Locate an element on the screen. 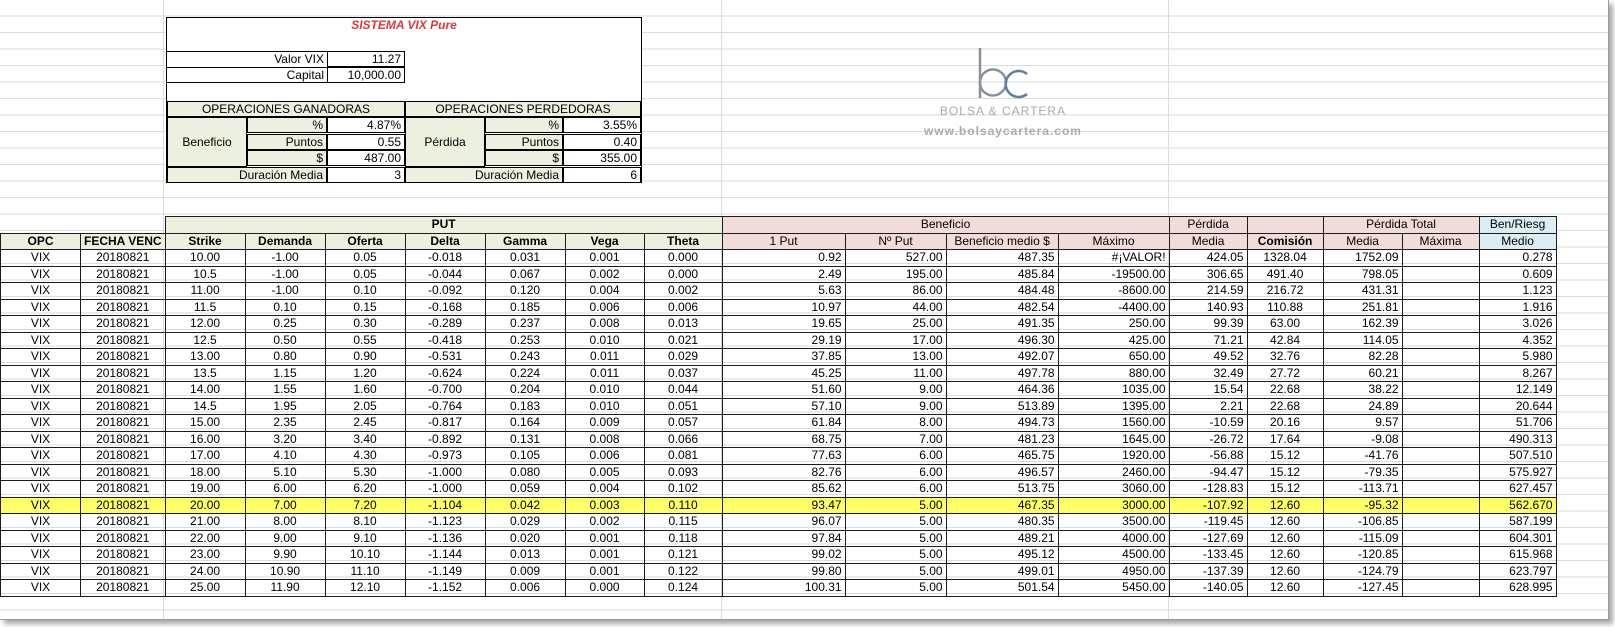 This screenshot has width=1615, height=627. table-cell: 623.797 is located at coordinates (1517, 571).